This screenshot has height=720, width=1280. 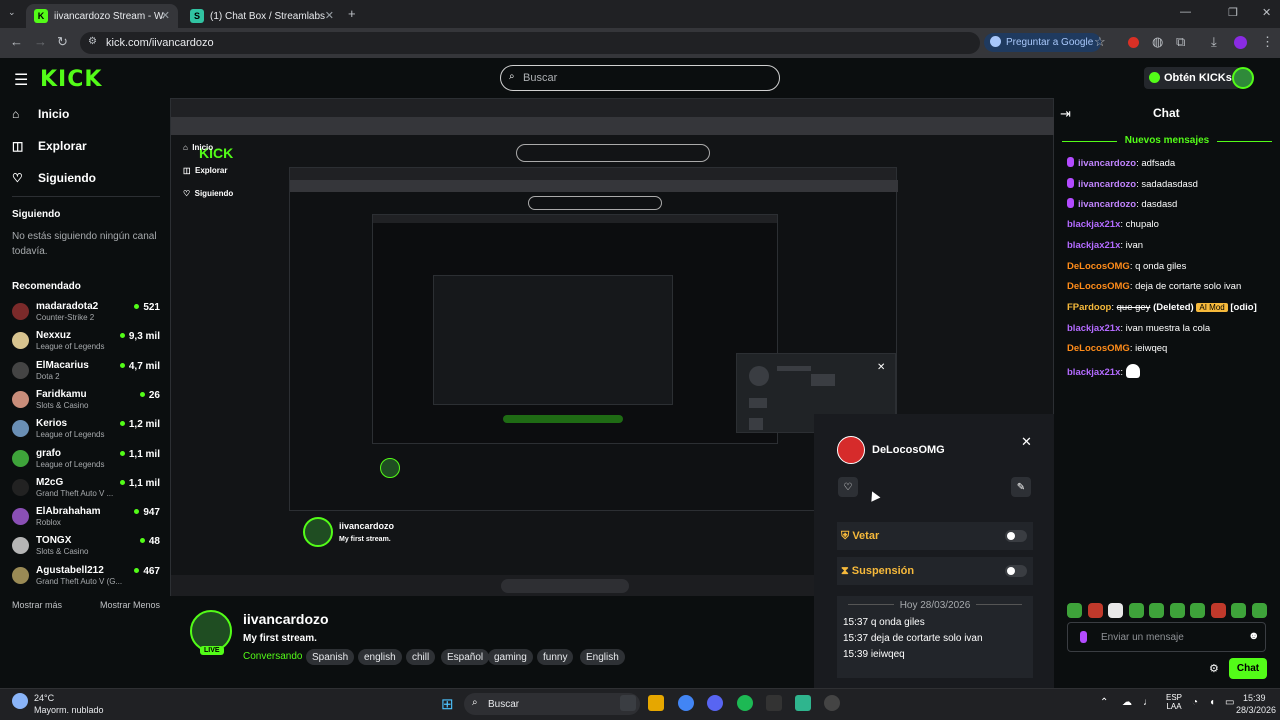 What do you see at coordinates (86, 312) in the screenshot?
I see `recommended-channel: madaradota2 Counter-Strike 2 521` at bounding box center [86, 312].